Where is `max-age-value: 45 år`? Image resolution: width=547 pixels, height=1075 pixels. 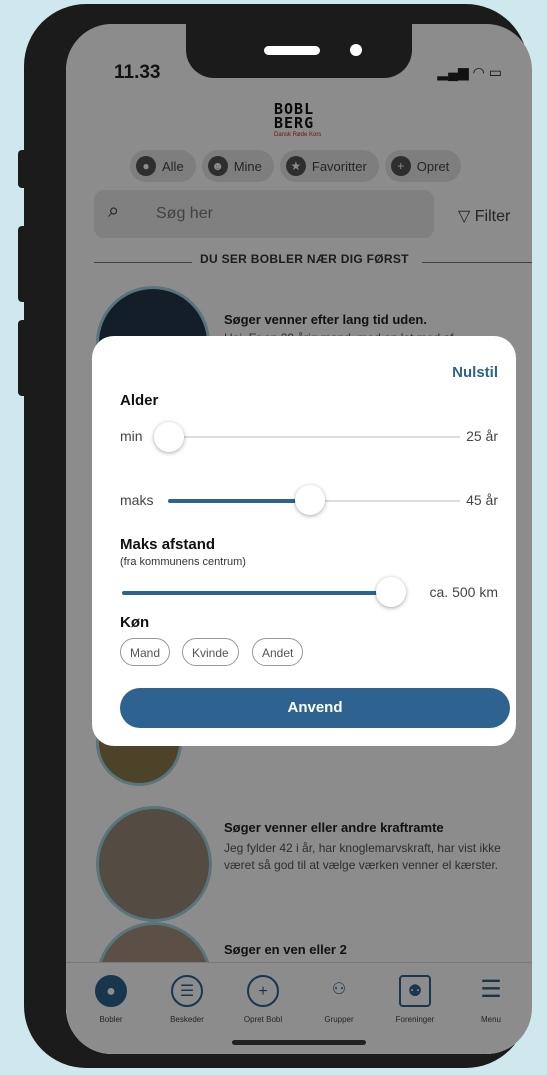 max-age-value: 45 år is located at coordinates (482, 500).